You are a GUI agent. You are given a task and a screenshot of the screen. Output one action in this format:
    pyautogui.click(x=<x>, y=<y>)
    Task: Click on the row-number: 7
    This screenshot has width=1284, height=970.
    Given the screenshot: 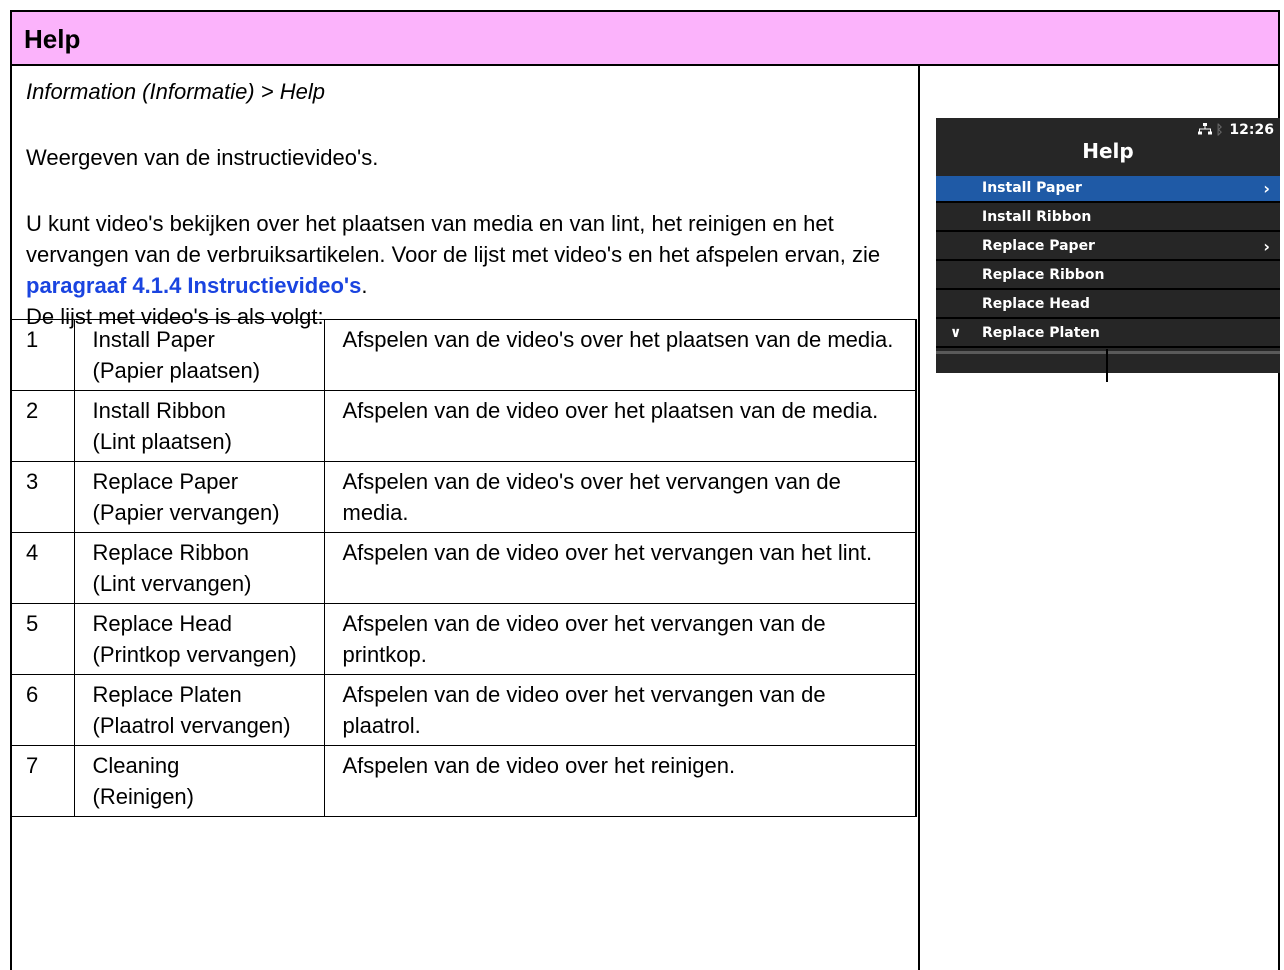 What is the action you would take?
    pyautogui.click(x=43, y=781)
    